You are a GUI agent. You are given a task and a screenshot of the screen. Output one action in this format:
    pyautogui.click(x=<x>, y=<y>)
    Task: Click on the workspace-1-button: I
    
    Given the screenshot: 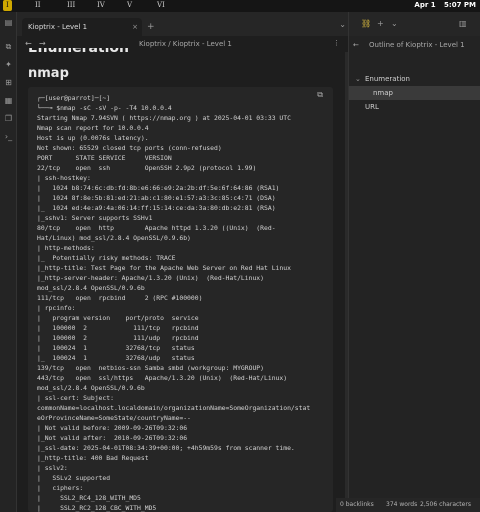 What is the action you would take?
    pyautogui.click(x=7, y=5)
    